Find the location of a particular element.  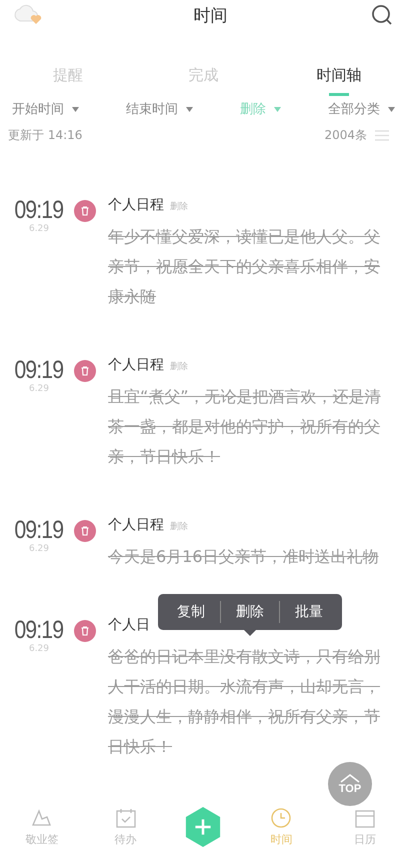

calendar-check-icon is located at coordinates (126, 818).